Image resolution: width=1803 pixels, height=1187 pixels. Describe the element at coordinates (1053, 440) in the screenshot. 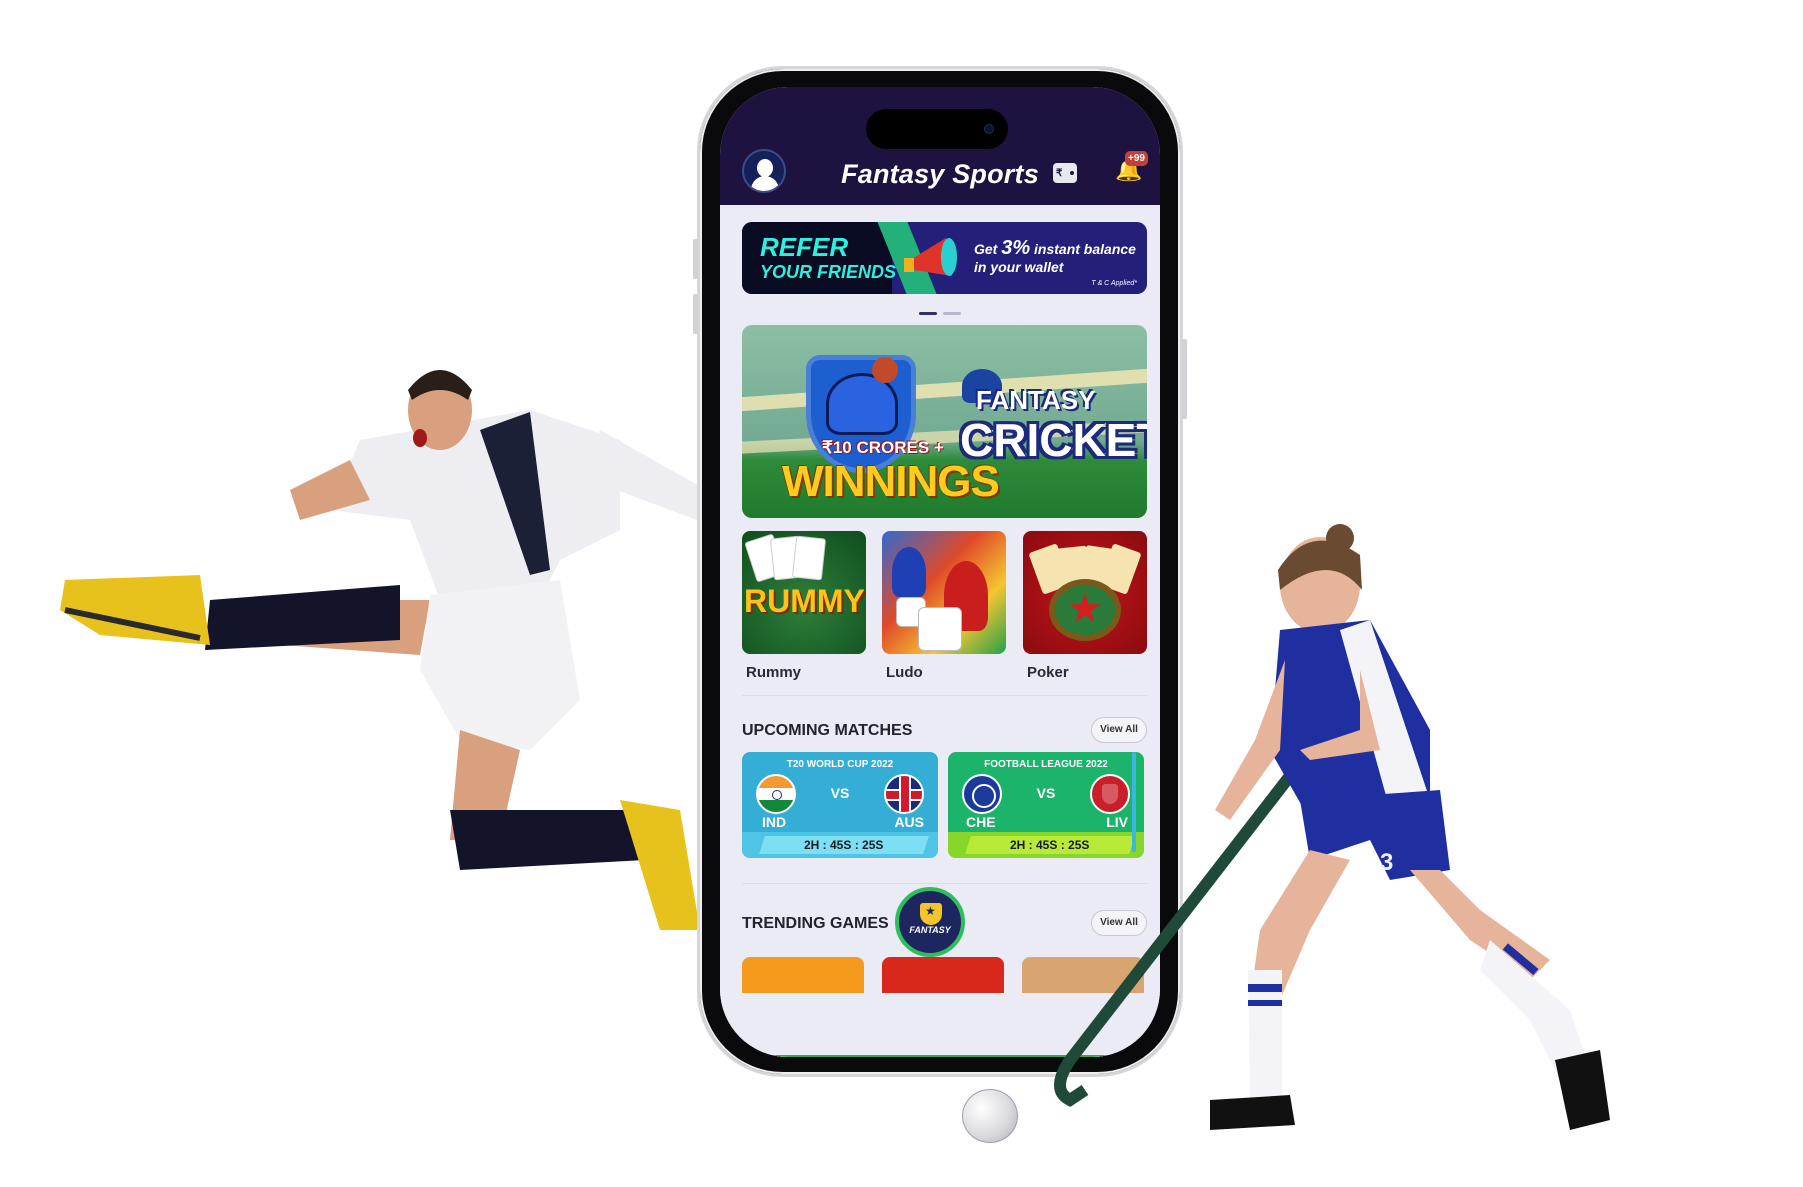

I see `brand-cricket: CRICKET` at that location.